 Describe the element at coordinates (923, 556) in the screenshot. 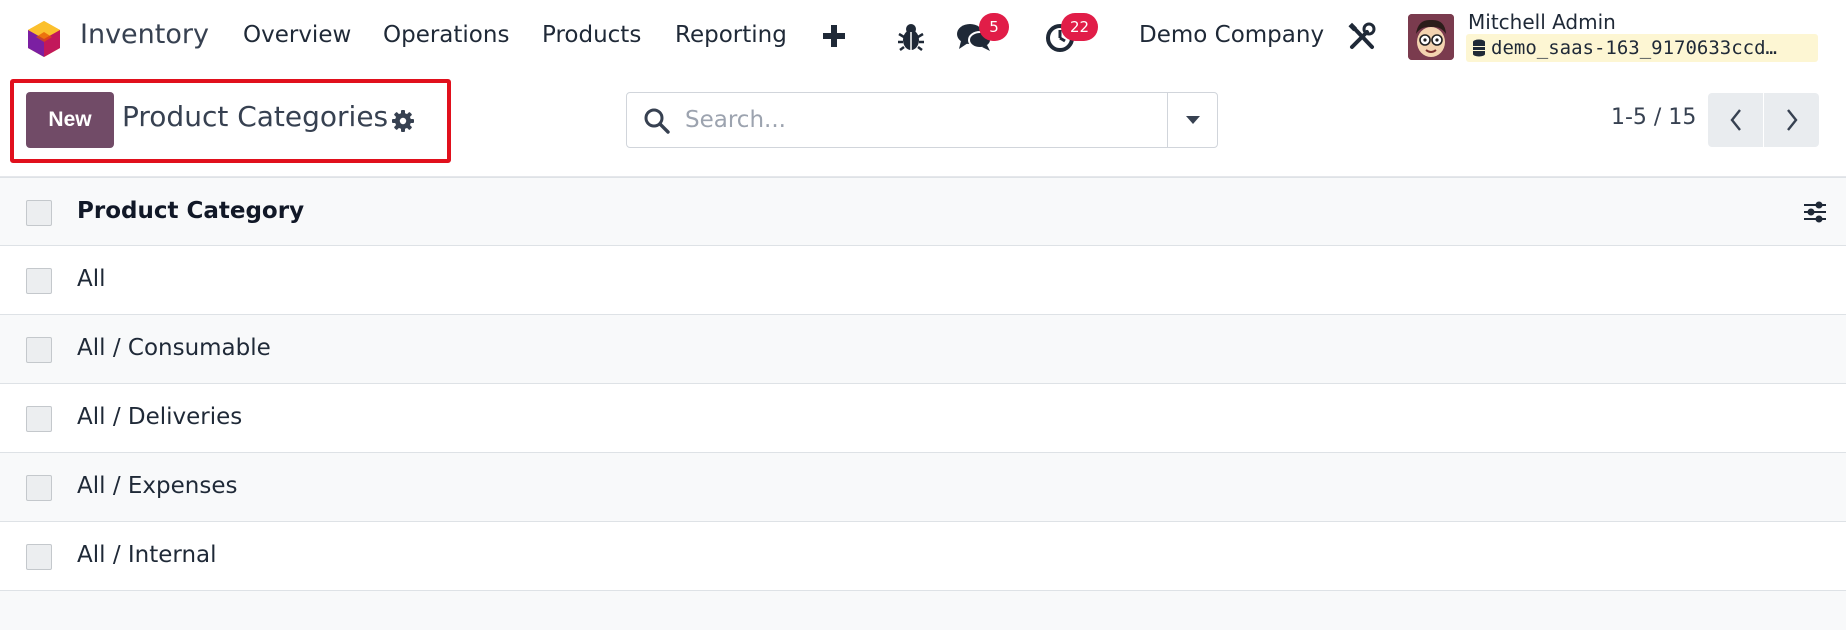

I see `table-row: All / Internal` at that location.